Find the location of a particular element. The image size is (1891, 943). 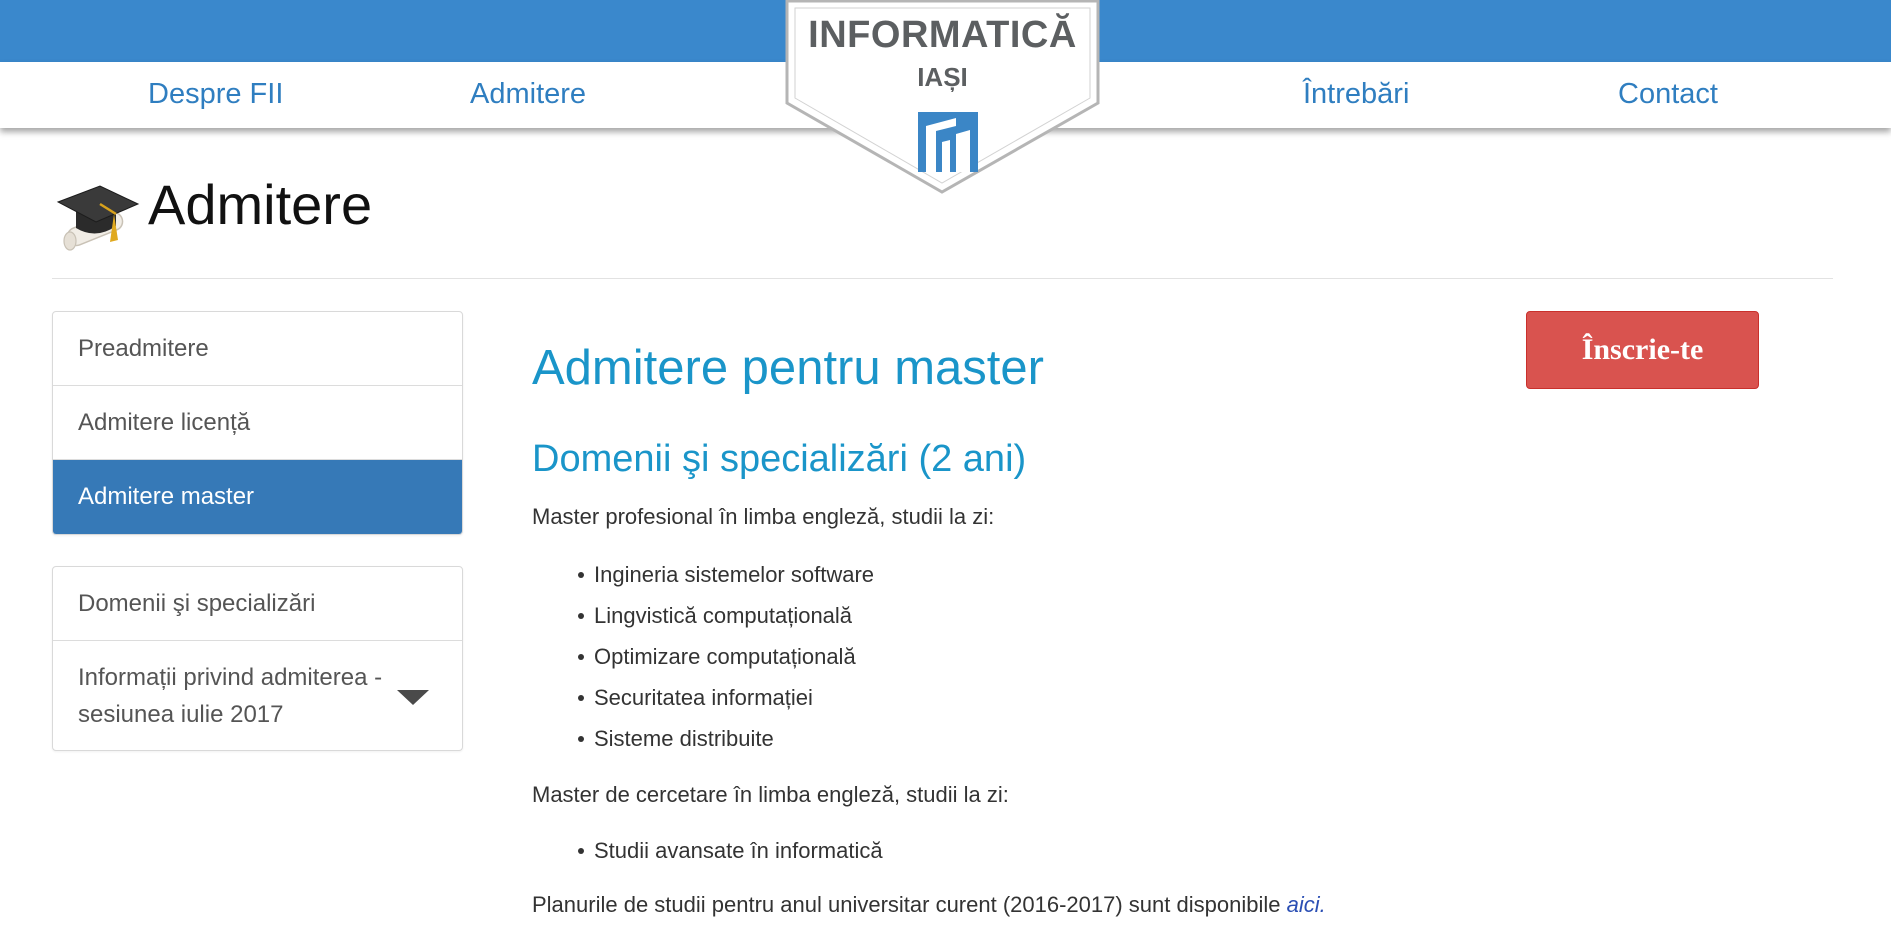

sidebar-item-admitere-master: Admitere master is located at coordinates (257, 497).